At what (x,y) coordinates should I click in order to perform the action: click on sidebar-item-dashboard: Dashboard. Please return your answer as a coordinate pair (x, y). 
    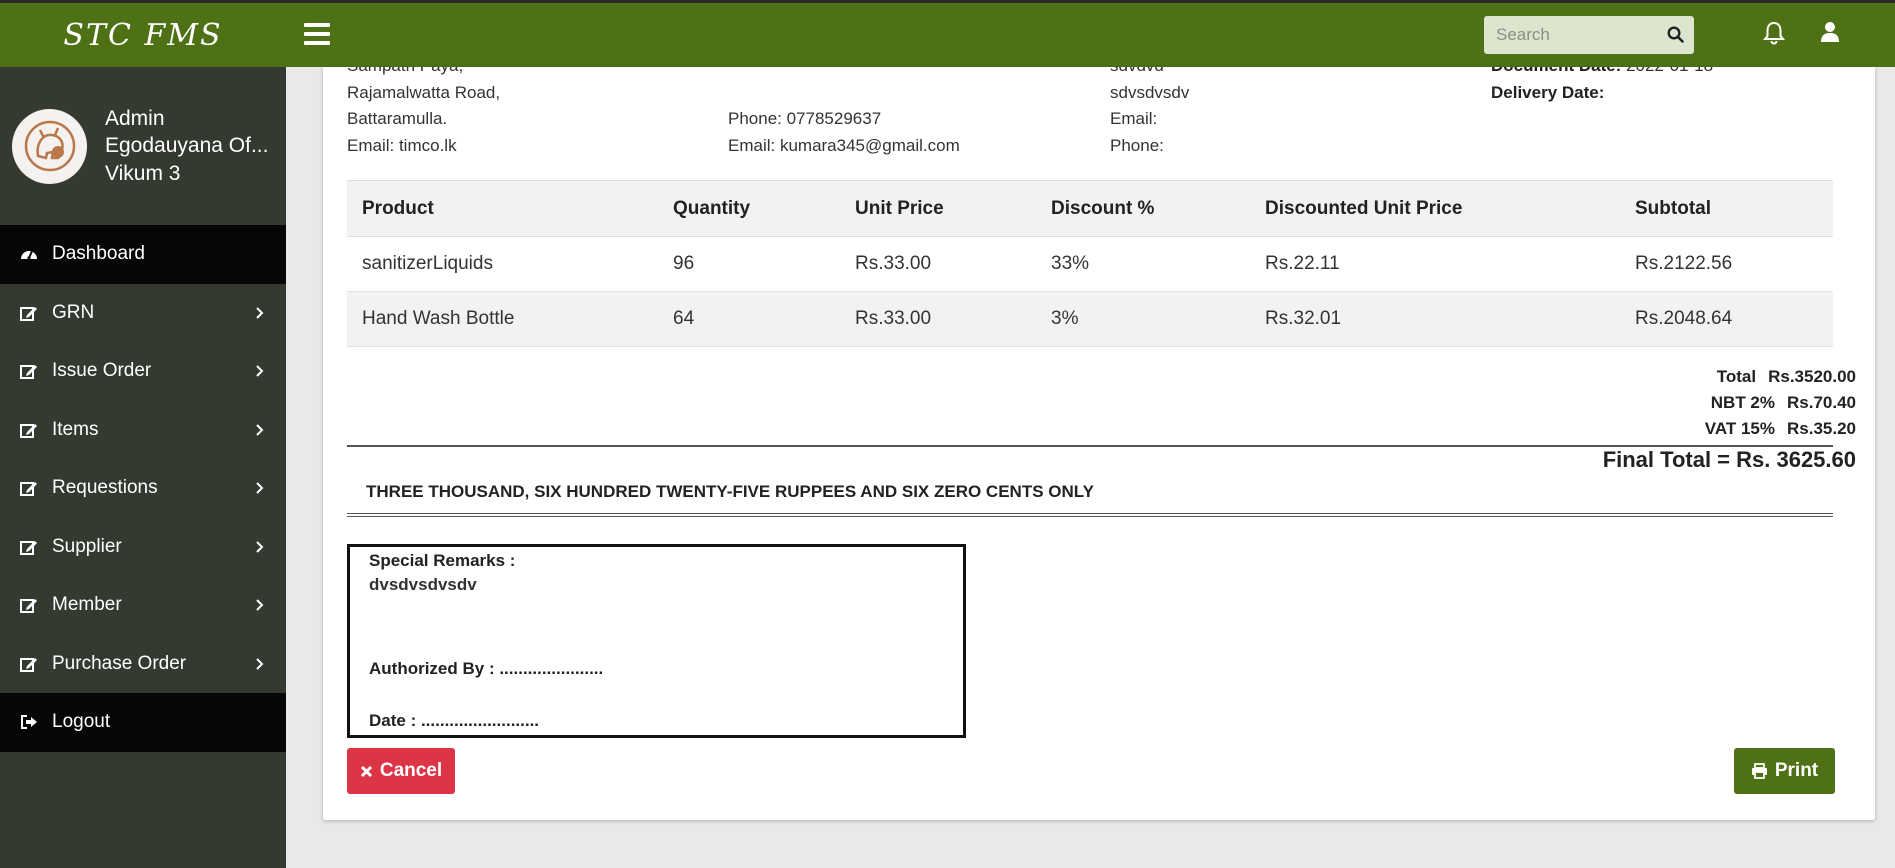
    Looking at the image, I should click on (143, 254).